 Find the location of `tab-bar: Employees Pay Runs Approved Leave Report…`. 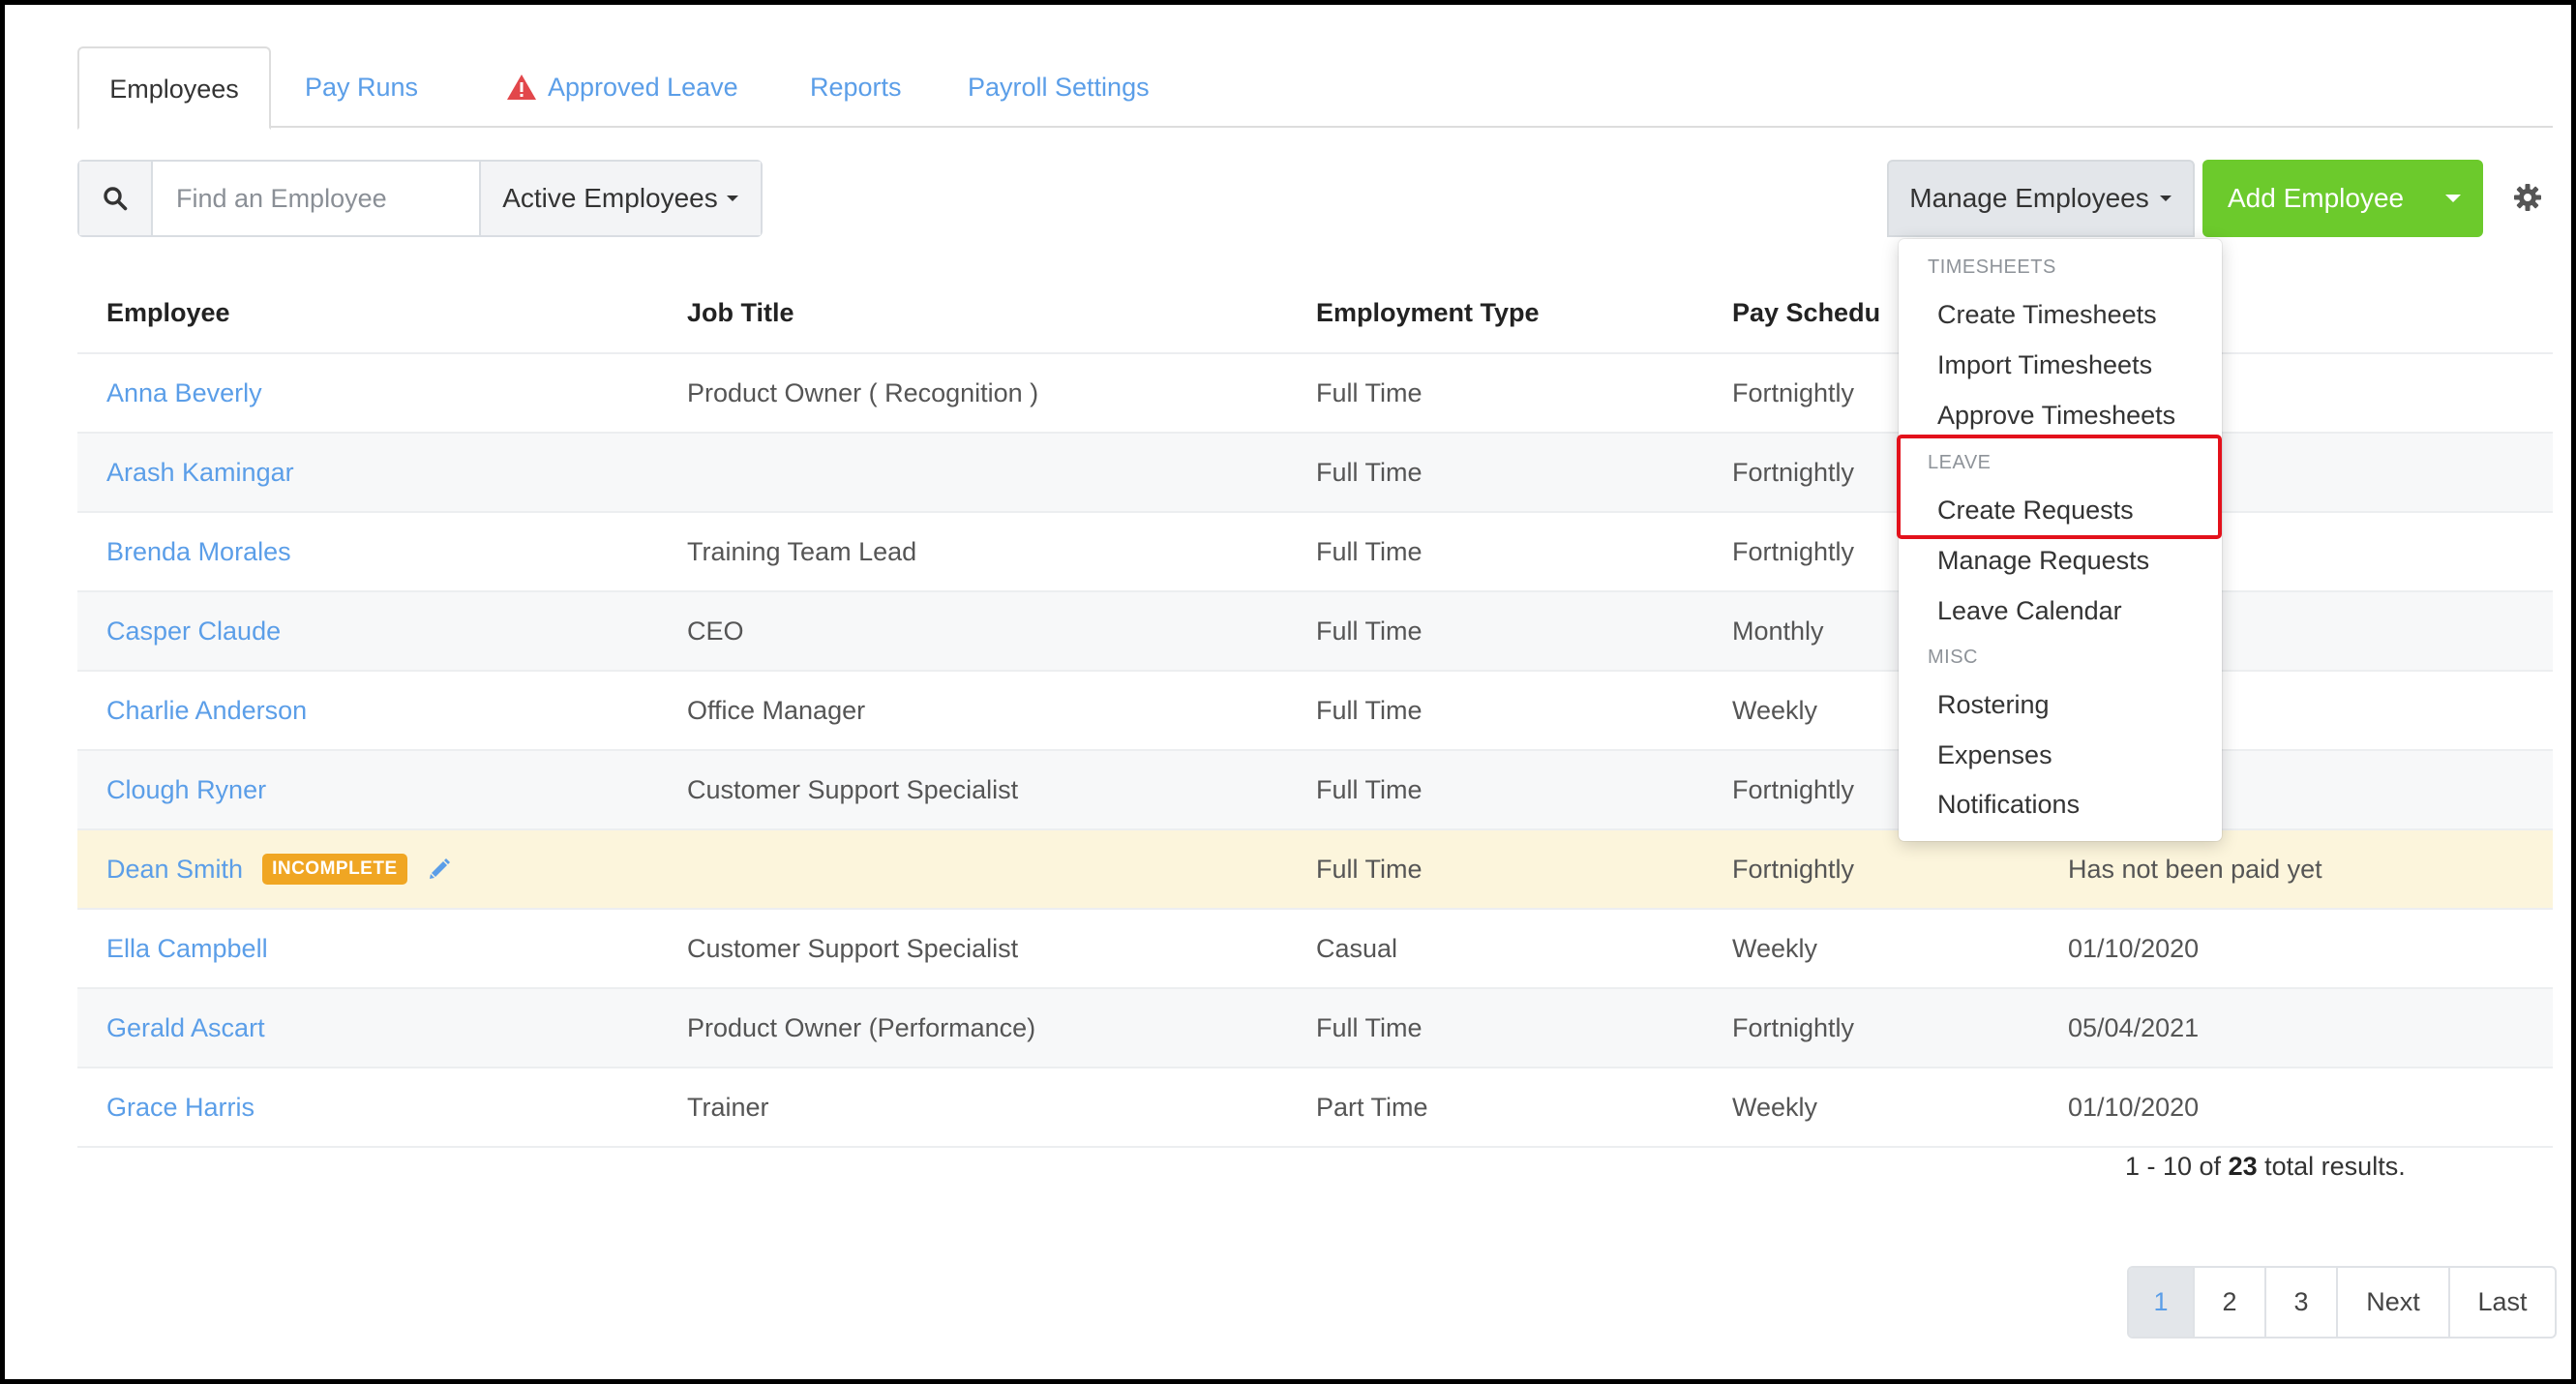

tab-bar: Employees Pay Runs Approved Leave Report… is located at coordinates (1315, 88).